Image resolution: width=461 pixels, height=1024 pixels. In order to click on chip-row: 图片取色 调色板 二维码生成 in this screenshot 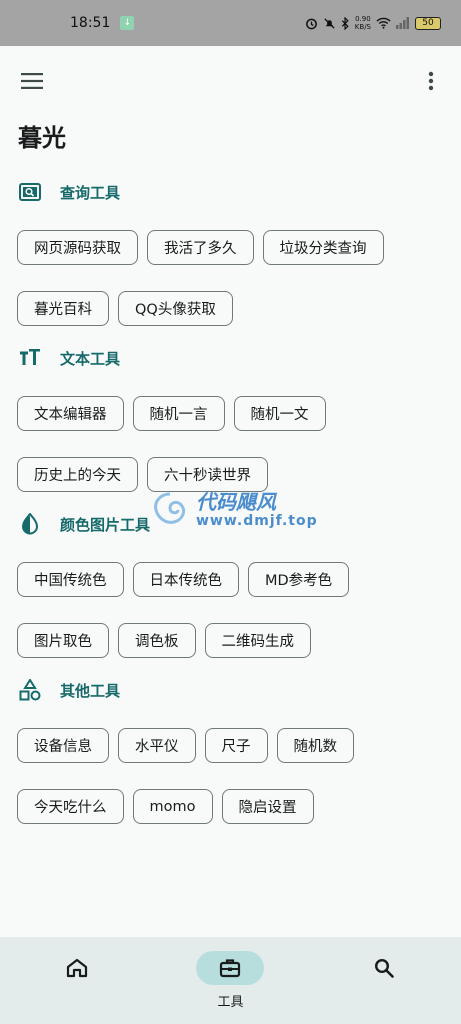, I will do `click(230, 640)`.